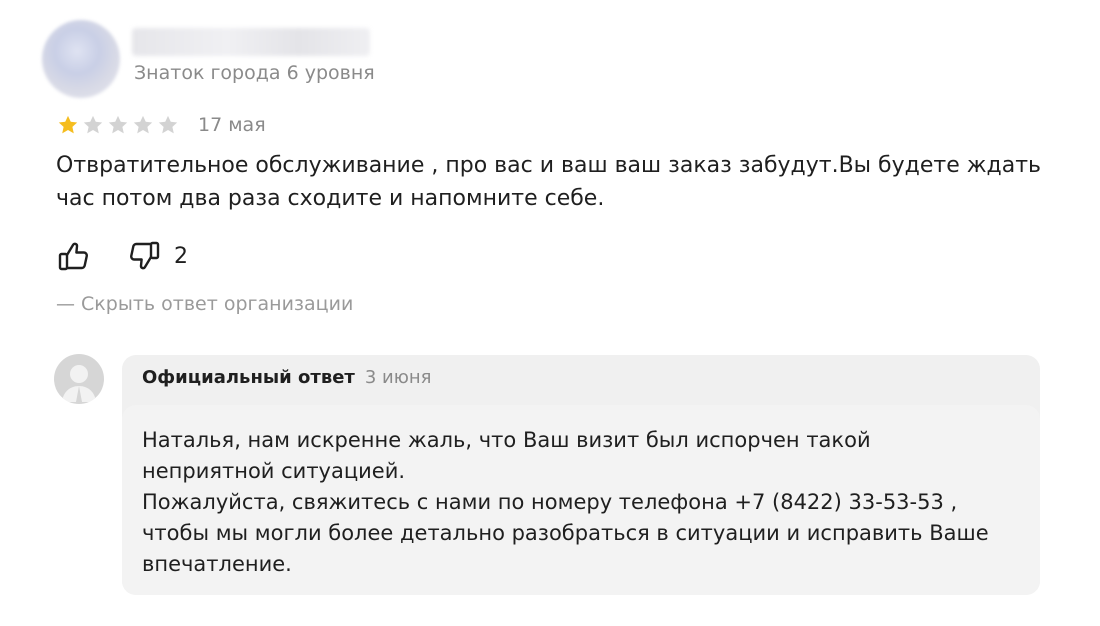 The image size is (1100, 626). I want to click on like-button, so click(74, 256).